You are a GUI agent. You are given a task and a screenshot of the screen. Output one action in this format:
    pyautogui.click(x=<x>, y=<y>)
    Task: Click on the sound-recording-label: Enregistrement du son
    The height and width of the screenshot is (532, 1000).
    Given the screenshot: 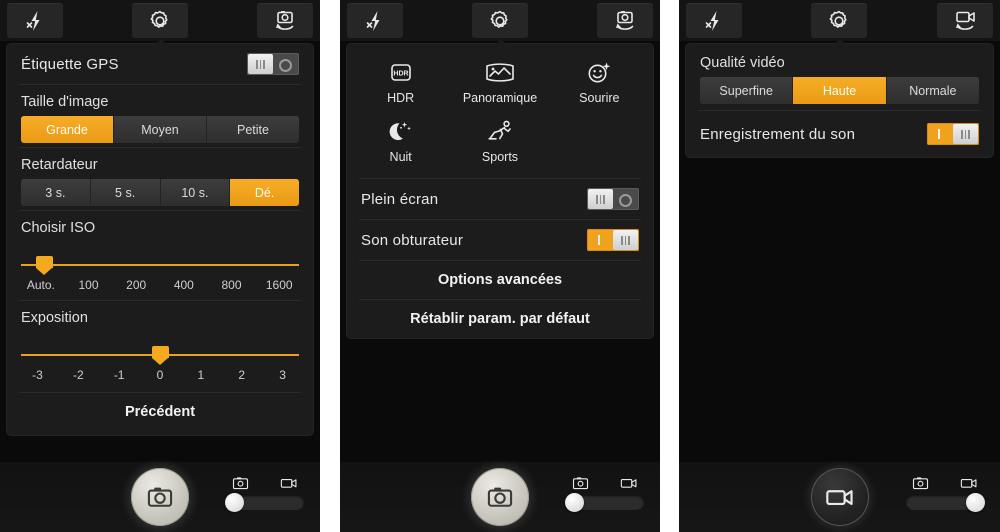 What is the action you would take?
    pyautogui.click(x=778, y=134)
    